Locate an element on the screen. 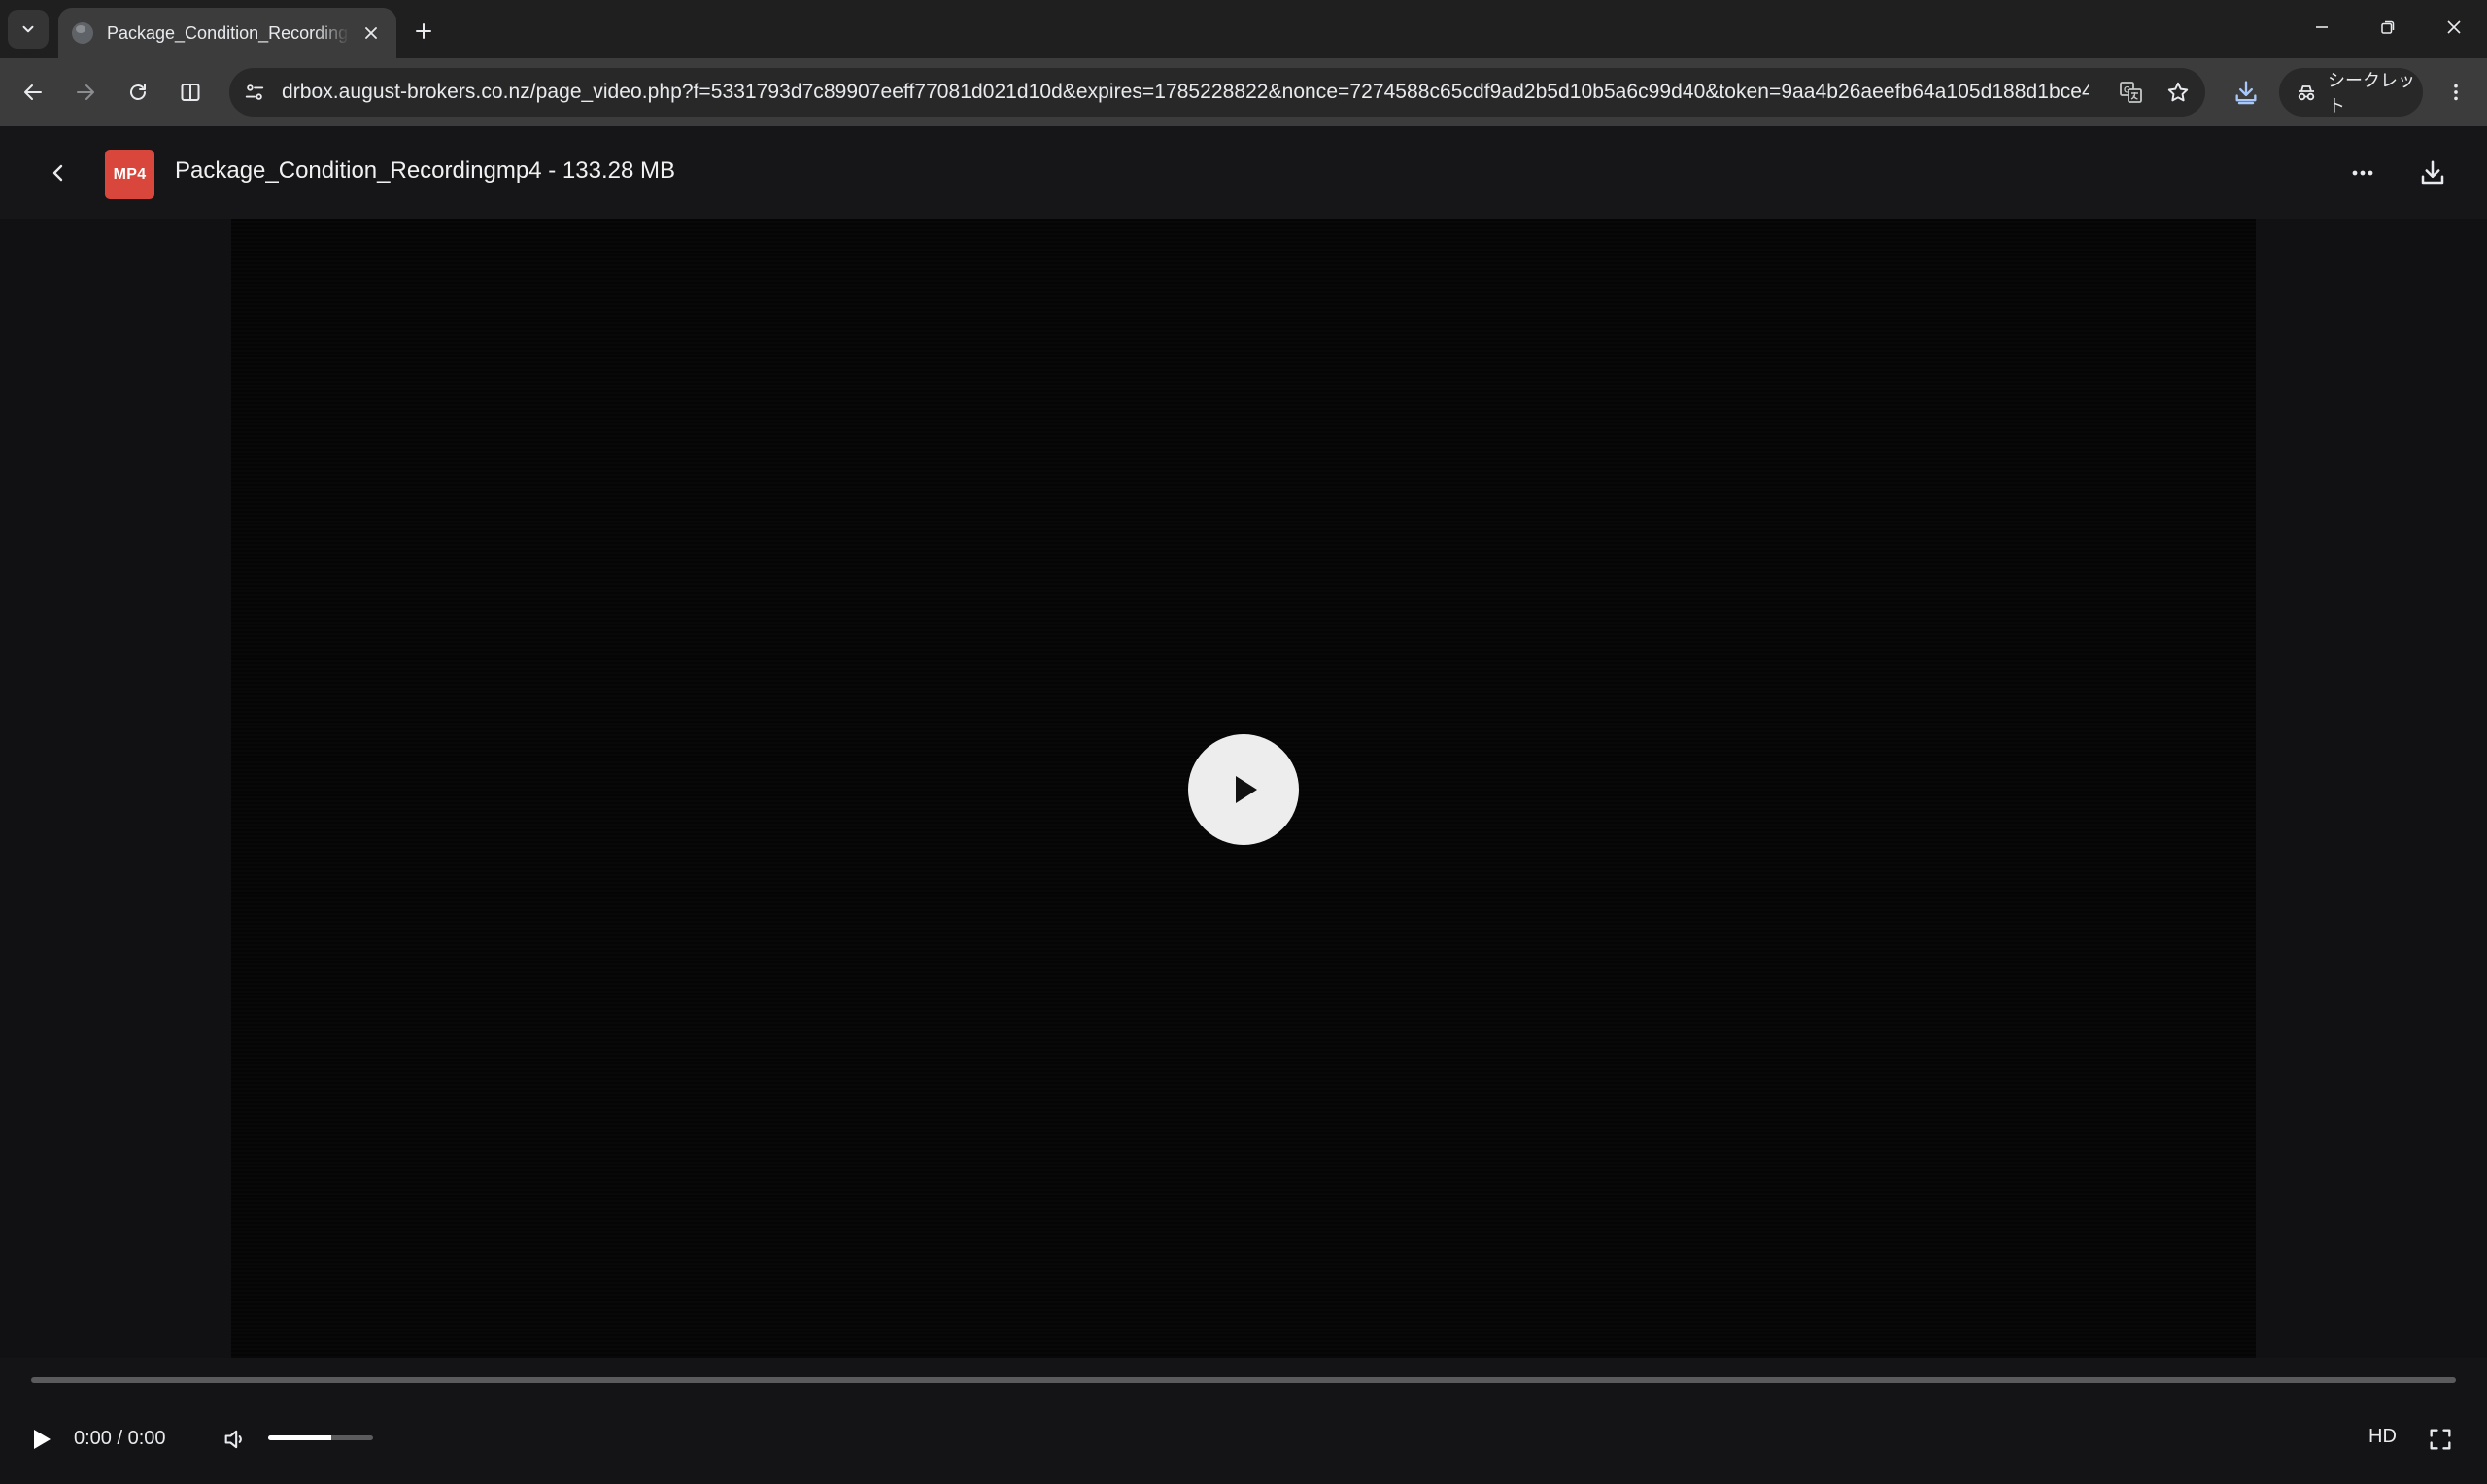 The height and width of the screenshot is (1484, 2487). tab-title: Package_Condition_Recordingmp4 is located at coordinates (228, 32).